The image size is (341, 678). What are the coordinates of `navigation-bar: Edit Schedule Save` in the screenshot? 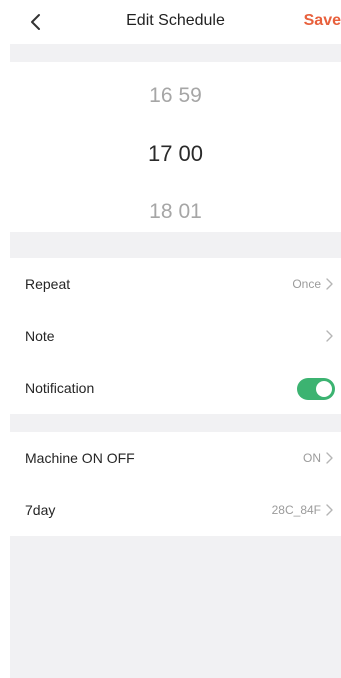 It's located at (175, 22).